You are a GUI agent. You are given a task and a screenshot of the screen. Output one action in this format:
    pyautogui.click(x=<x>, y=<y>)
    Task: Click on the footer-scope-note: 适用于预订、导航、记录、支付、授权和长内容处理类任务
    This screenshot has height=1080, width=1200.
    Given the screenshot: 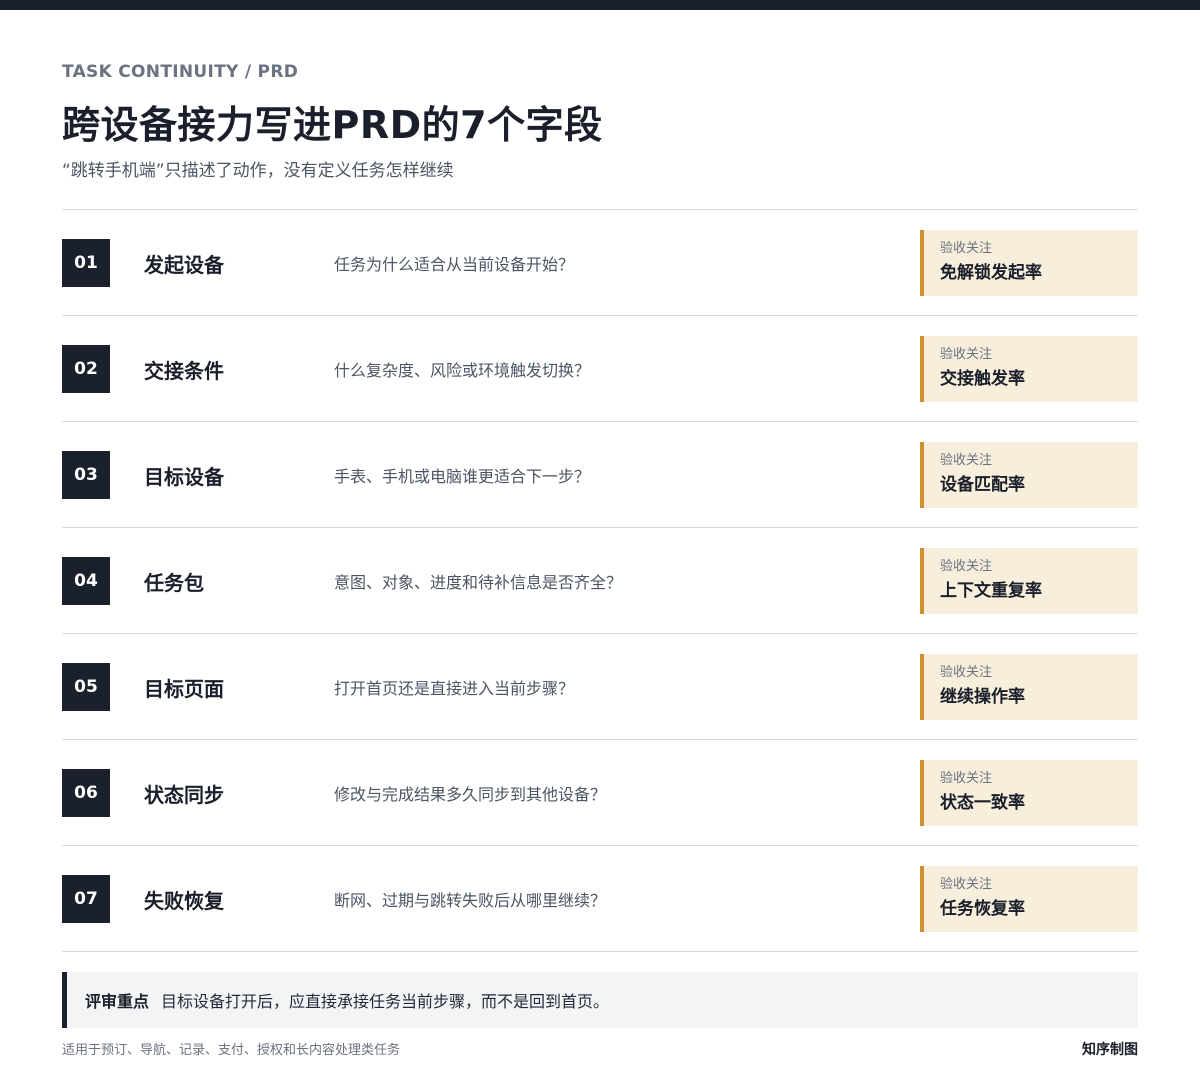 What is the action you would take?
    pyautogui.click(x=231, y=1050)
    